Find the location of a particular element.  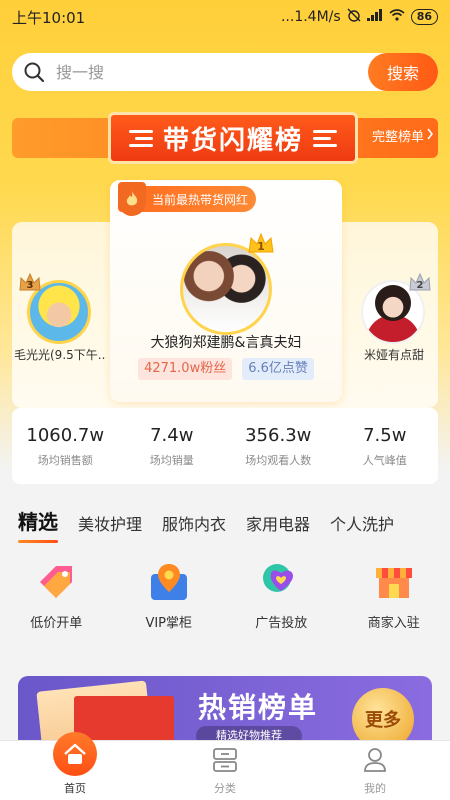

flame-icon is located at coordinates (132, 199).